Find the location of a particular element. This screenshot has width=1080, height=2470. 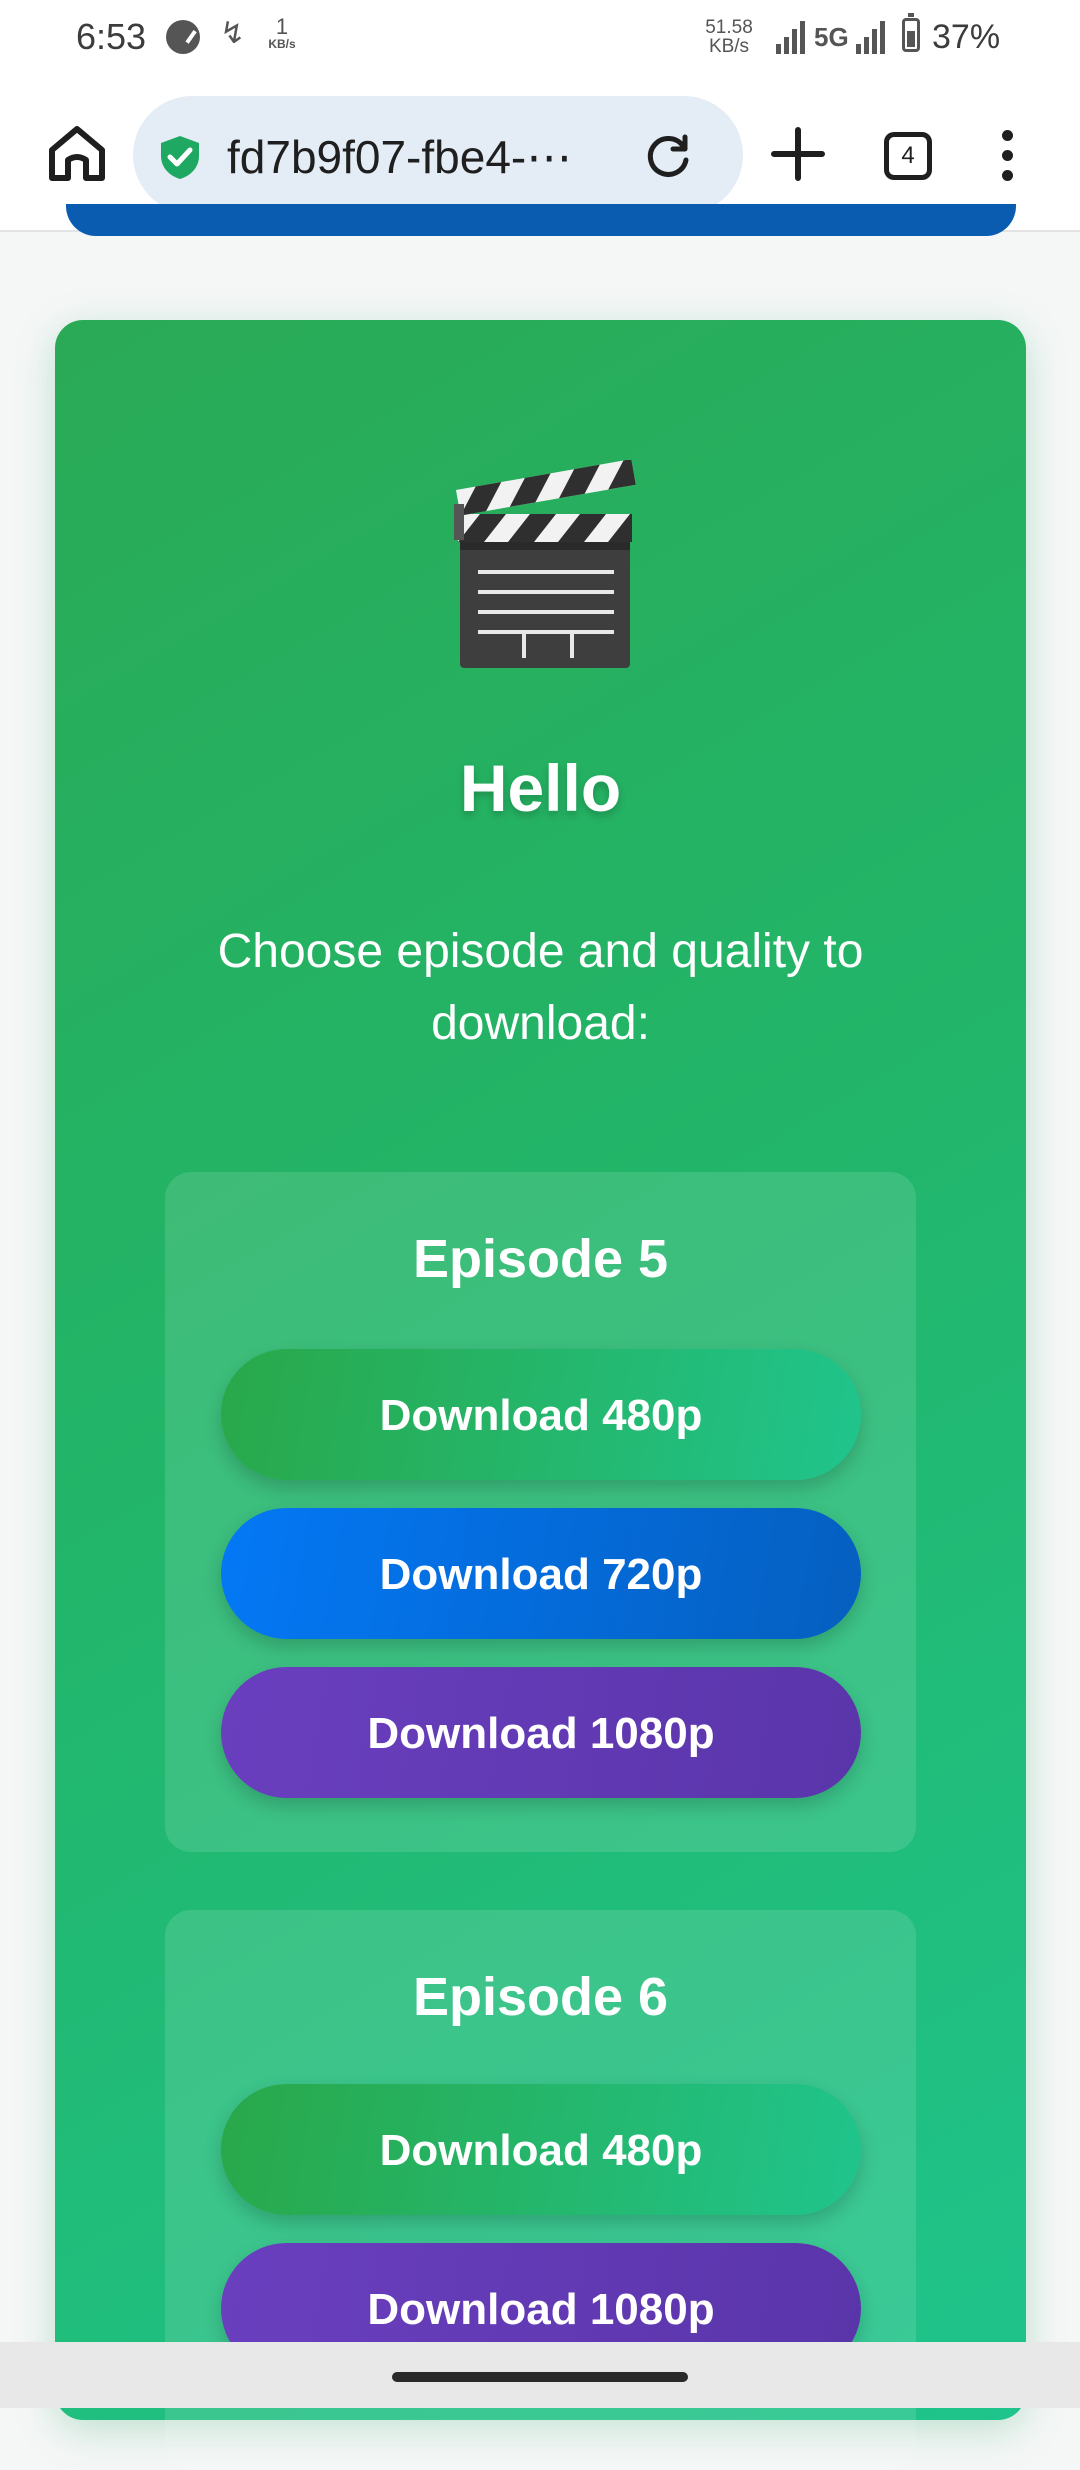

more-vert-icon is located at coordinates (1008, 156).